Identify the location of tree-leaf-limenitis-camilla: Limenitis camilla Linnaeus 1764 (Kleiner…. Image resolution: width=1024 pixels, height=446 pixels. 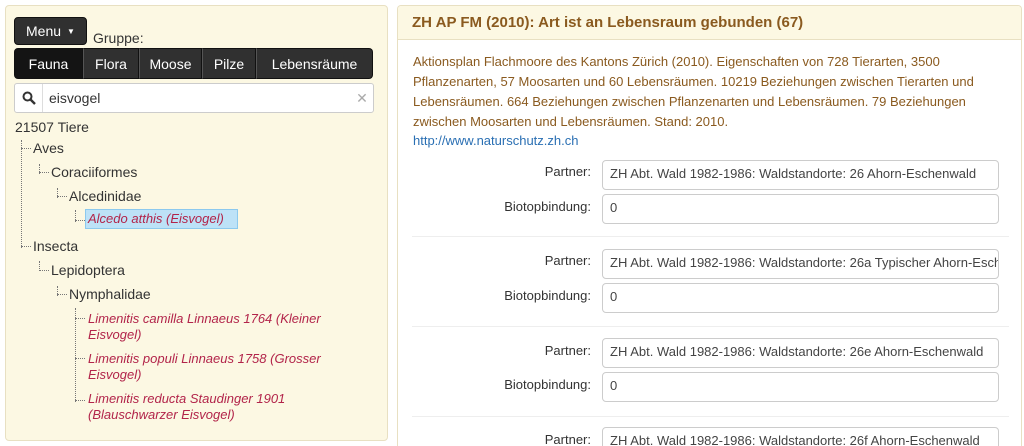
(213, 327).